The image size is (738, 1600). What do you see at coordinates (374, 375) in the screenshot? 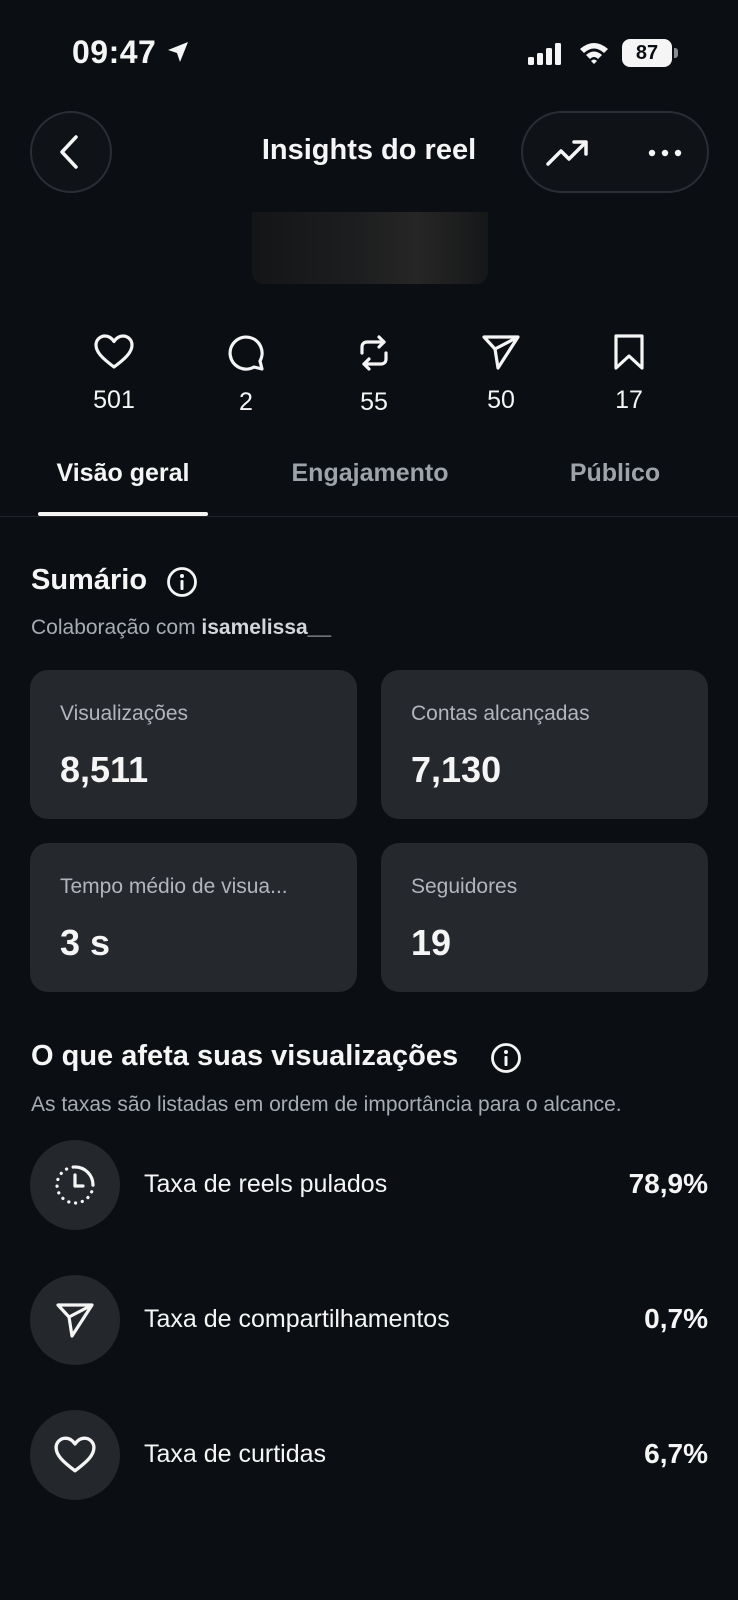
I see `metric-reposts: 55` at bounding box center [374, 375].